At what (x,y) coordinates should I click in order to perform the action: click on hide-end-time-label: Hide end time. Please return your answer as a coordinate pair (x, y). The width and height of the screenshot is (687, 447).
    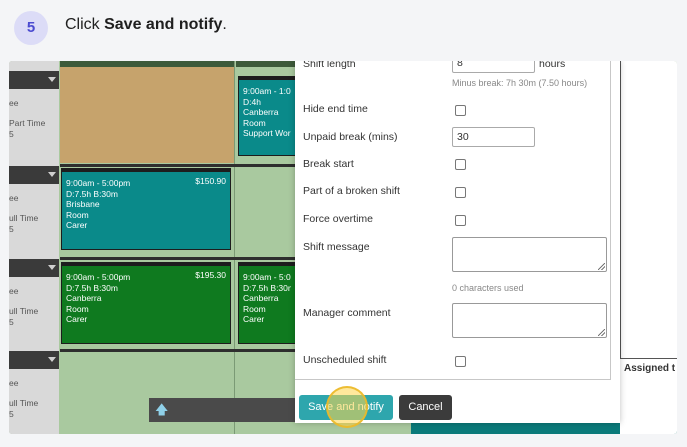
    Looking at the image, I should click on (335, 109).